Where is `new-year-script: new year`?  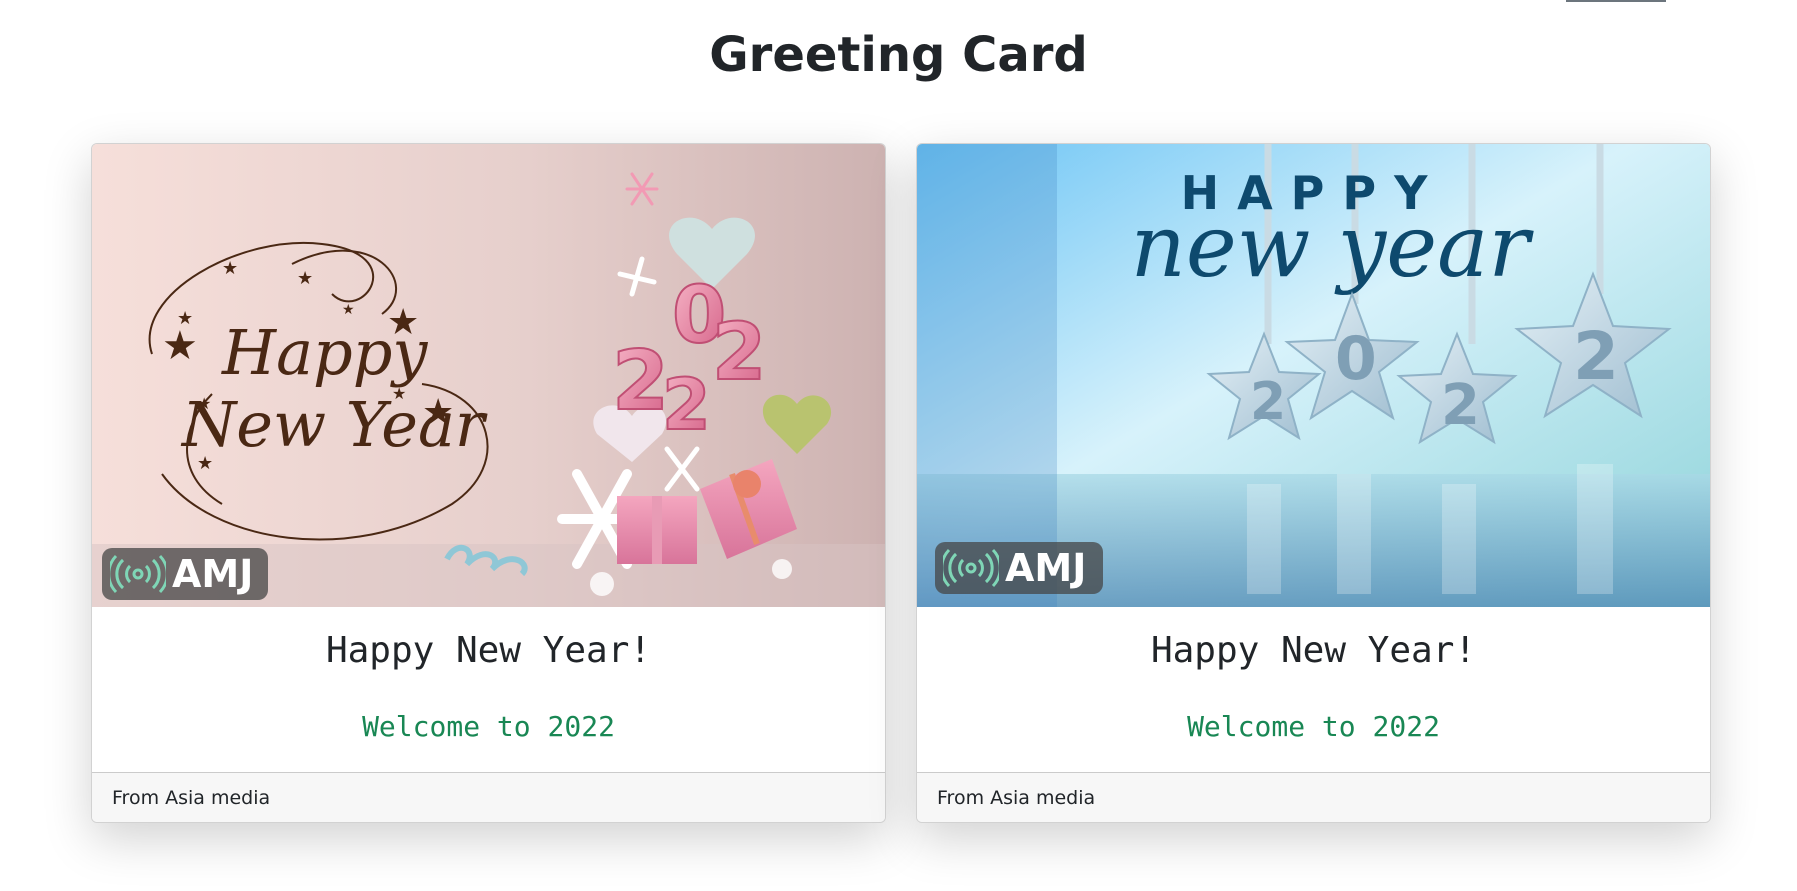 new-year-script: new year is located at coordinates (1332, 247).